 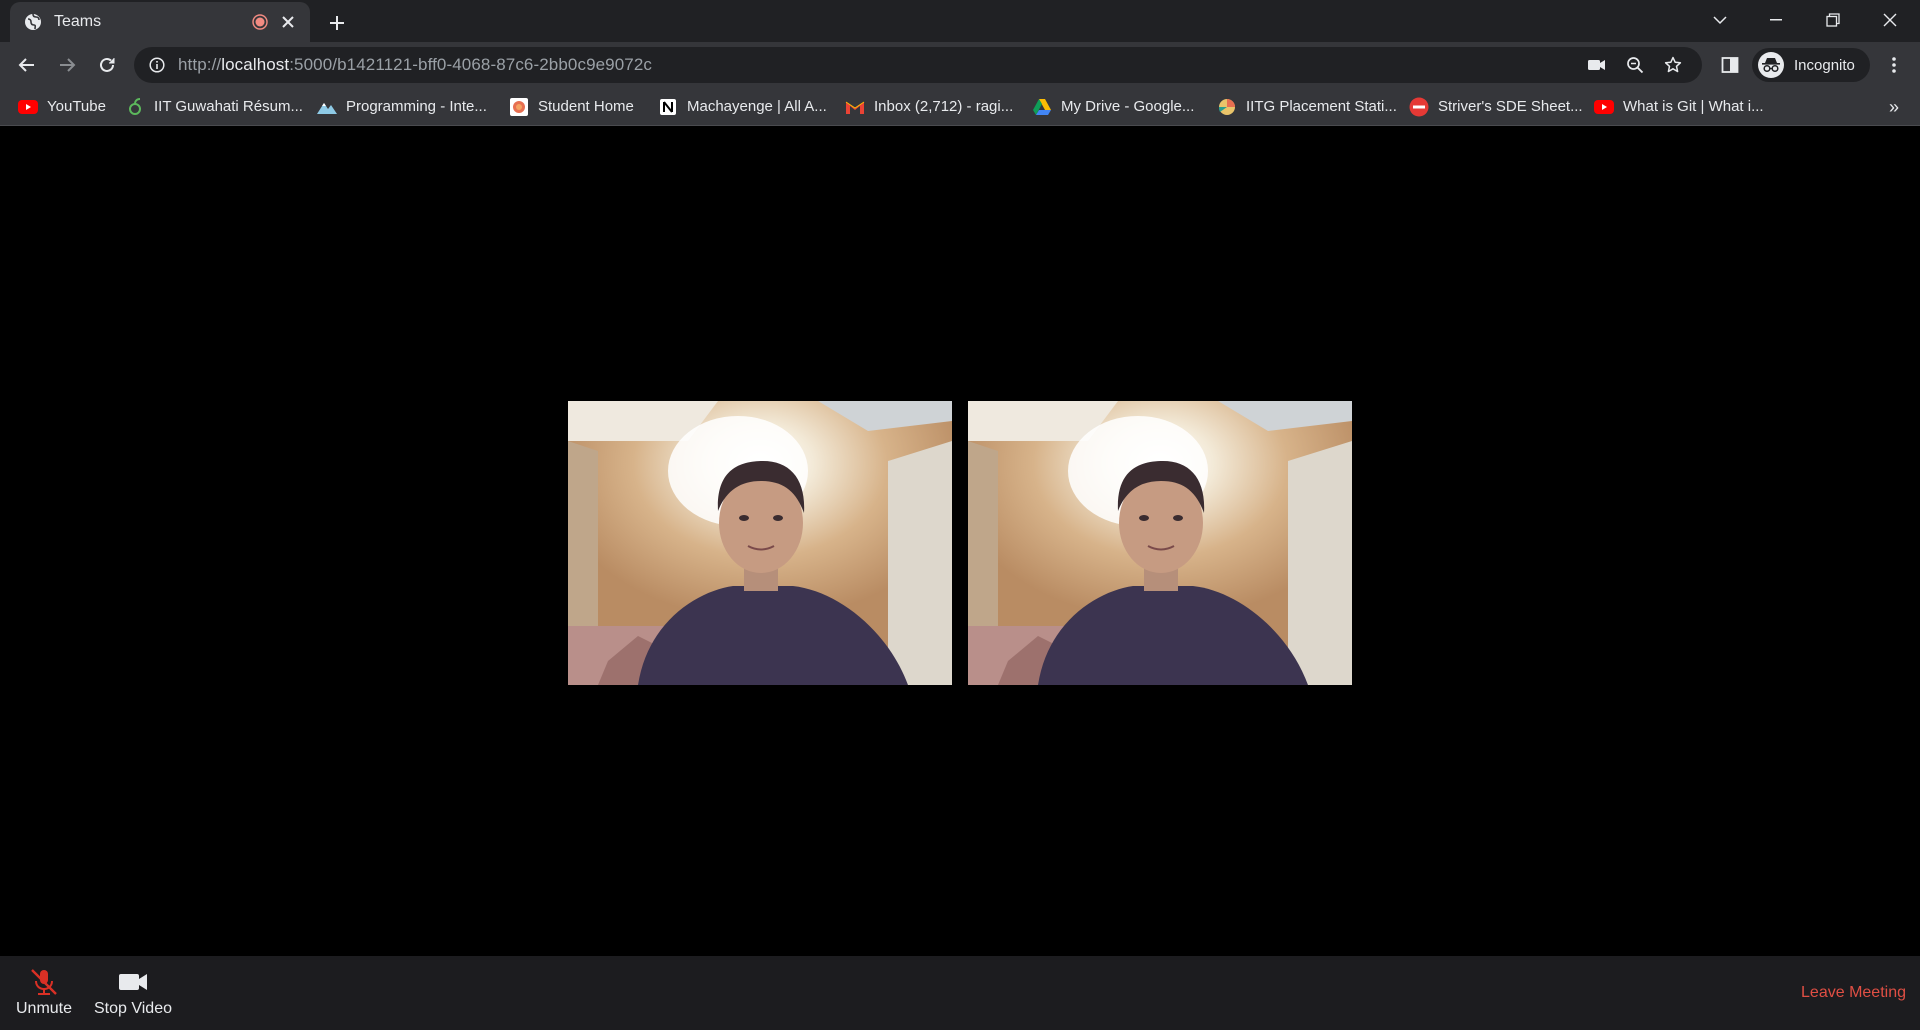 What do you see at coordinates (200, 64) in the screenshot?
I see `url-scheme: http://` at bounding box center [200, 64].